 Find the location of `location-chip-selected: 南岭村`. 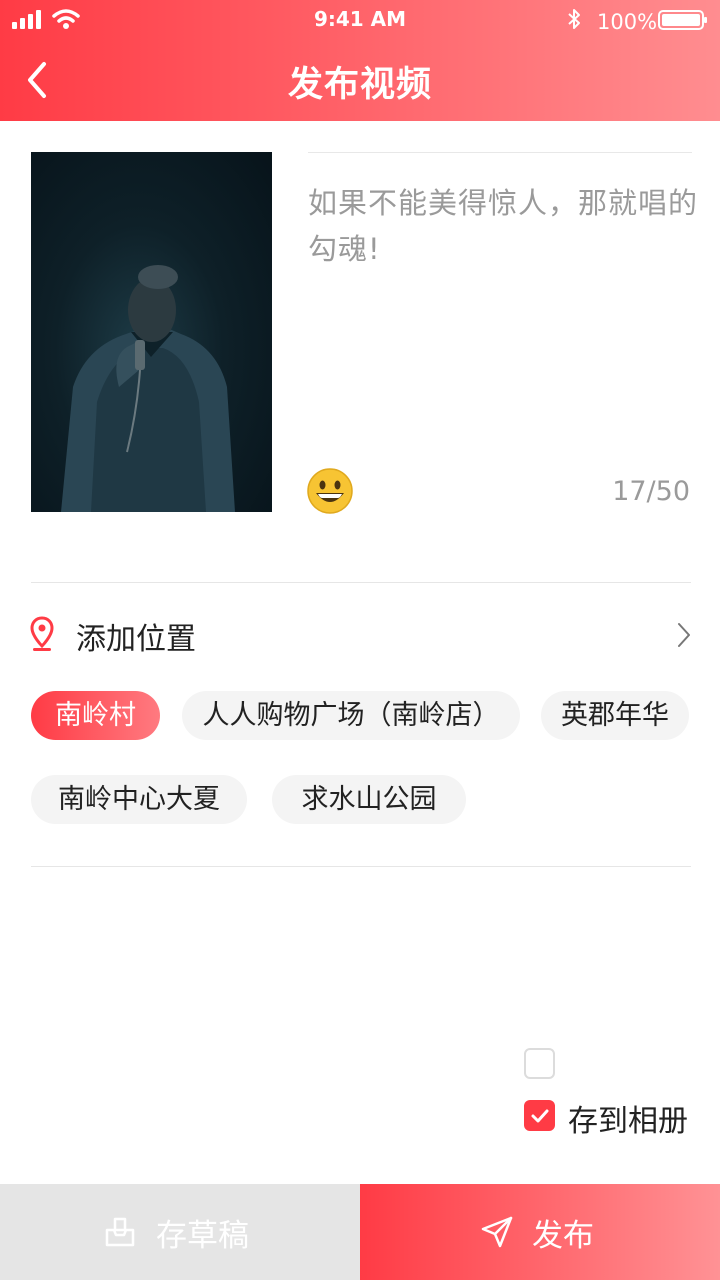

location-chip-selected: 南岭村 is located at coordinates (95, 715).